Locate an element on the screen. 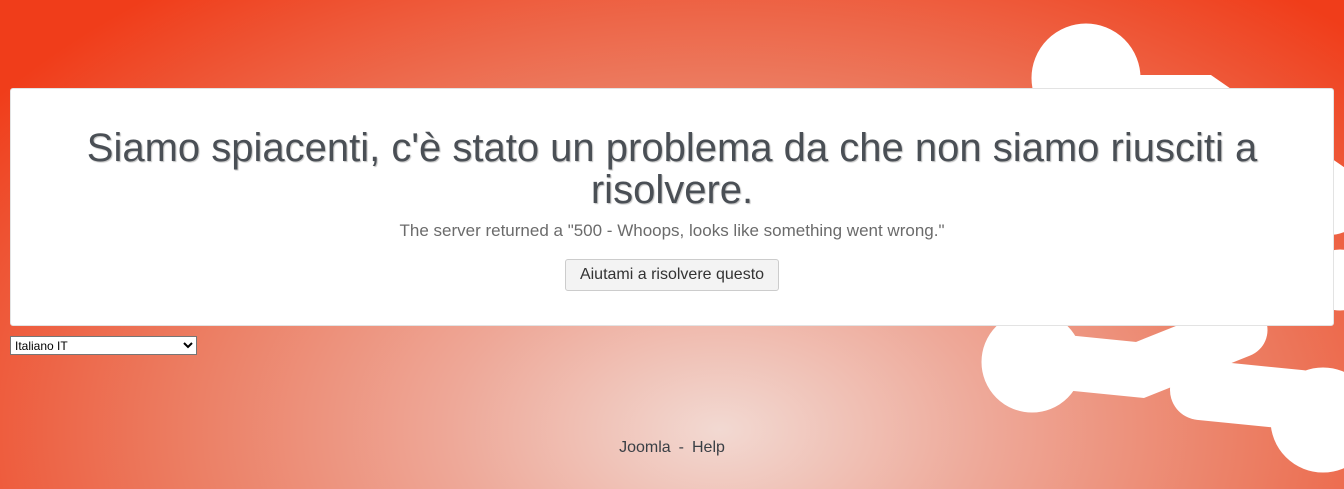 Image resolution: width=1344 pixels, height=489 pixels. footer: Joomla - Help is located at coordinates (672, 448).